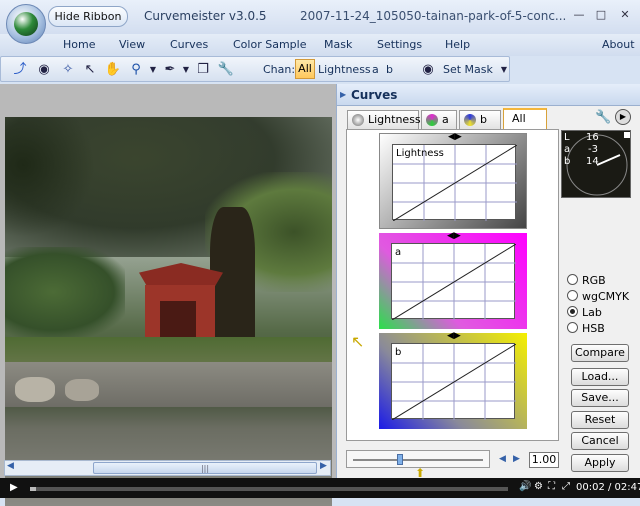  I want to click on a-graph-label: a, so click(398, 252).